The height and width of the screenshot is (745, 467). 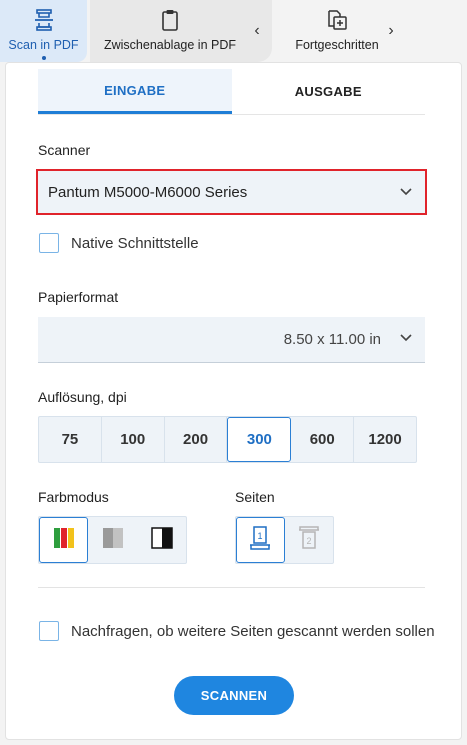 I want to click on scan-in-pdf-button: Scan in PDF, so click(x=43, y=31).